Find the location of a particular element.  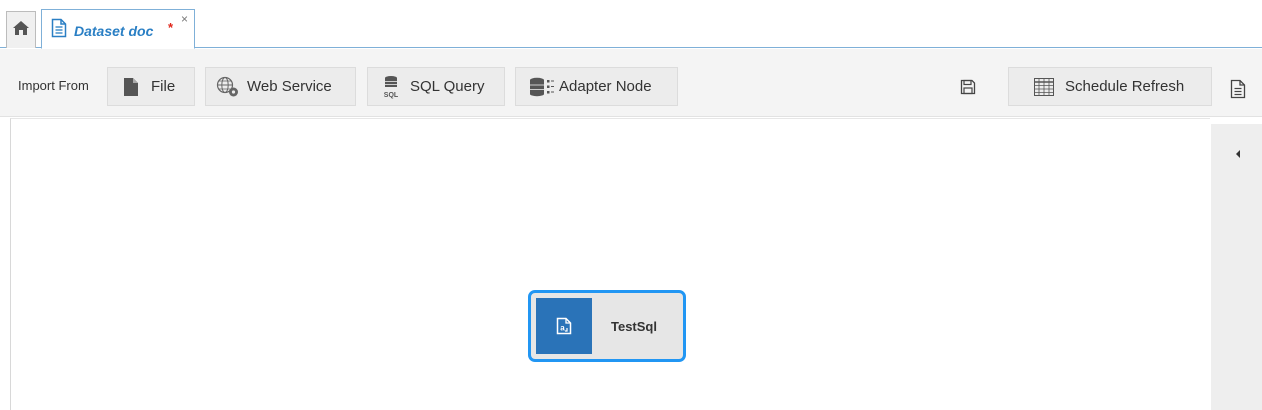

schedule-refresh-label: Schedule Refresh is located at coordinates (1125, 86).